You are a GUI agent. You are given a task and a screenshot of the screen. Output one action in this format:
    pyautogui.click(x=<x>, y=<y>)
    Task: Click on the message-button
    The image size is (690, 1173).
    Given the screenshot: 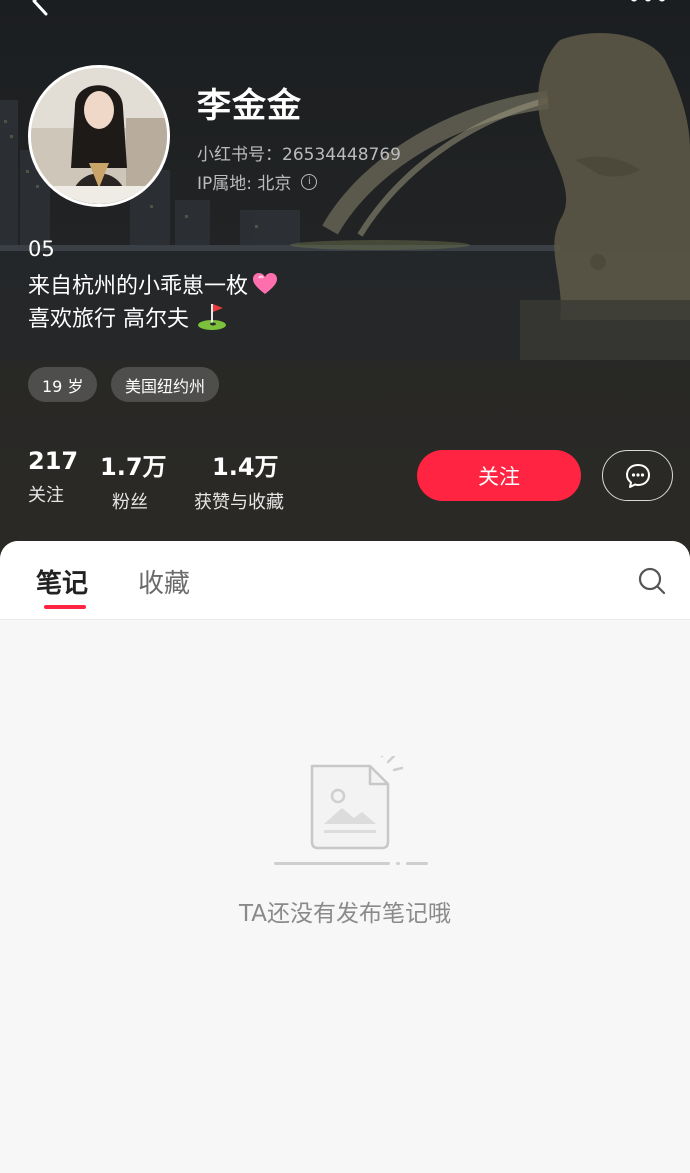 What is the action you would take?
    pyautogui.click(x=637, y=475)
    